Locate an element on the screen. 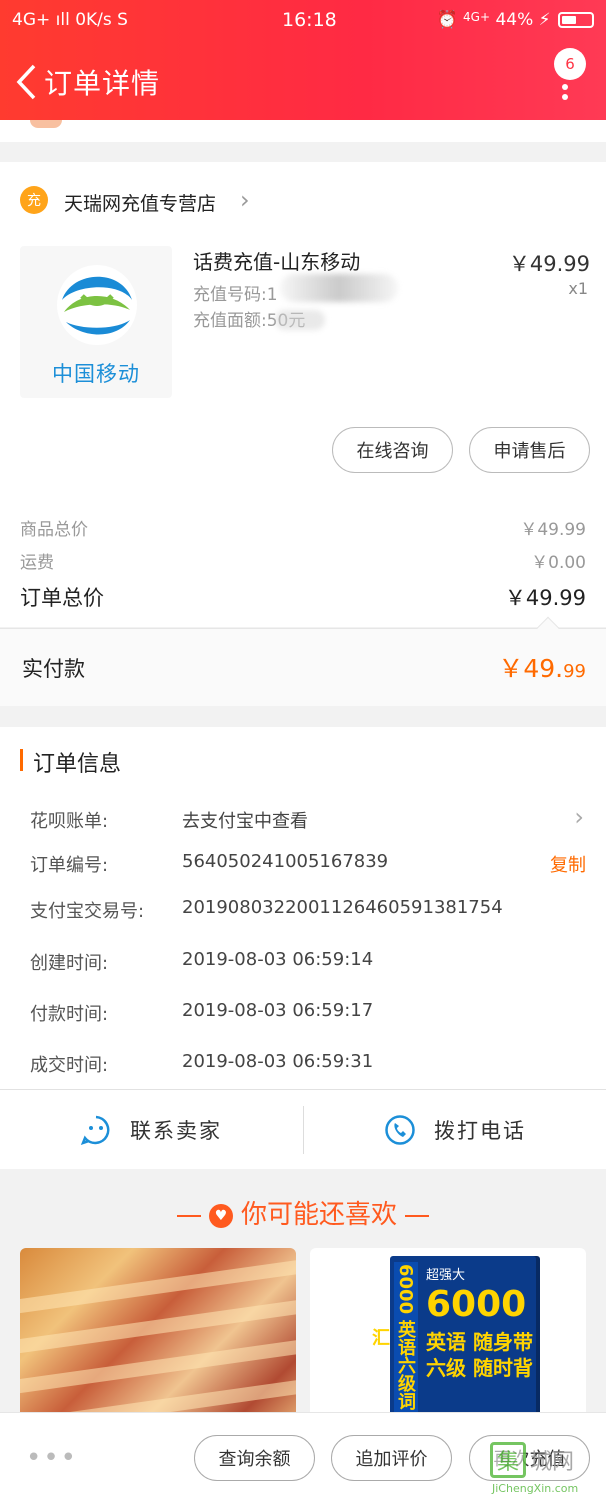 The height and width of the screenshot is (1500, 606). charging-icon: ⚡ is located at coordinates (544, 20).